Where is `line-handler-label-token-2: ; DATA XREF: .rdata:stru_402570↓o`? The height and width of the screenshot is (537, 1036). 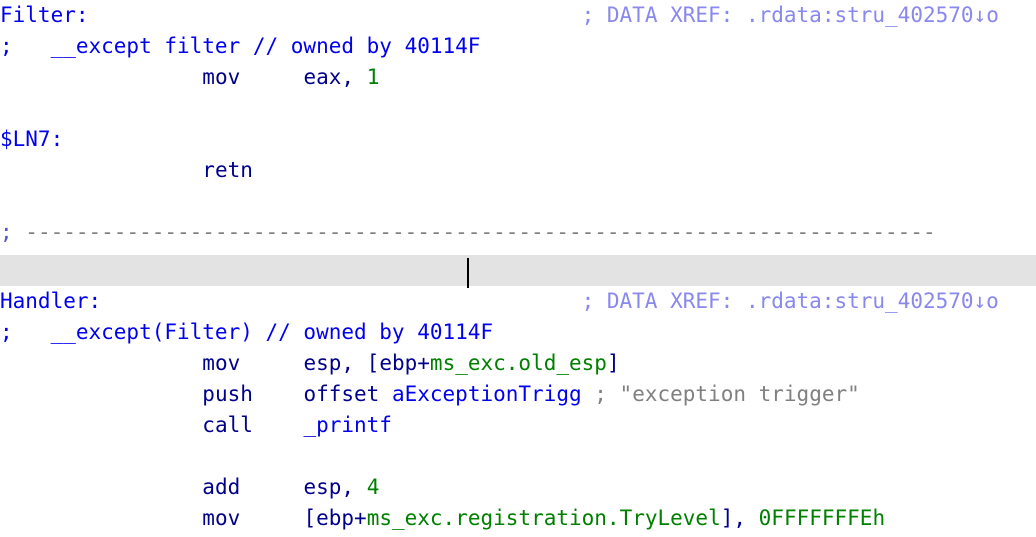
line-handler-label-token-2: ; DATA XREF: .rdata:stru_402570↓o is located at coordinates (790, 301).